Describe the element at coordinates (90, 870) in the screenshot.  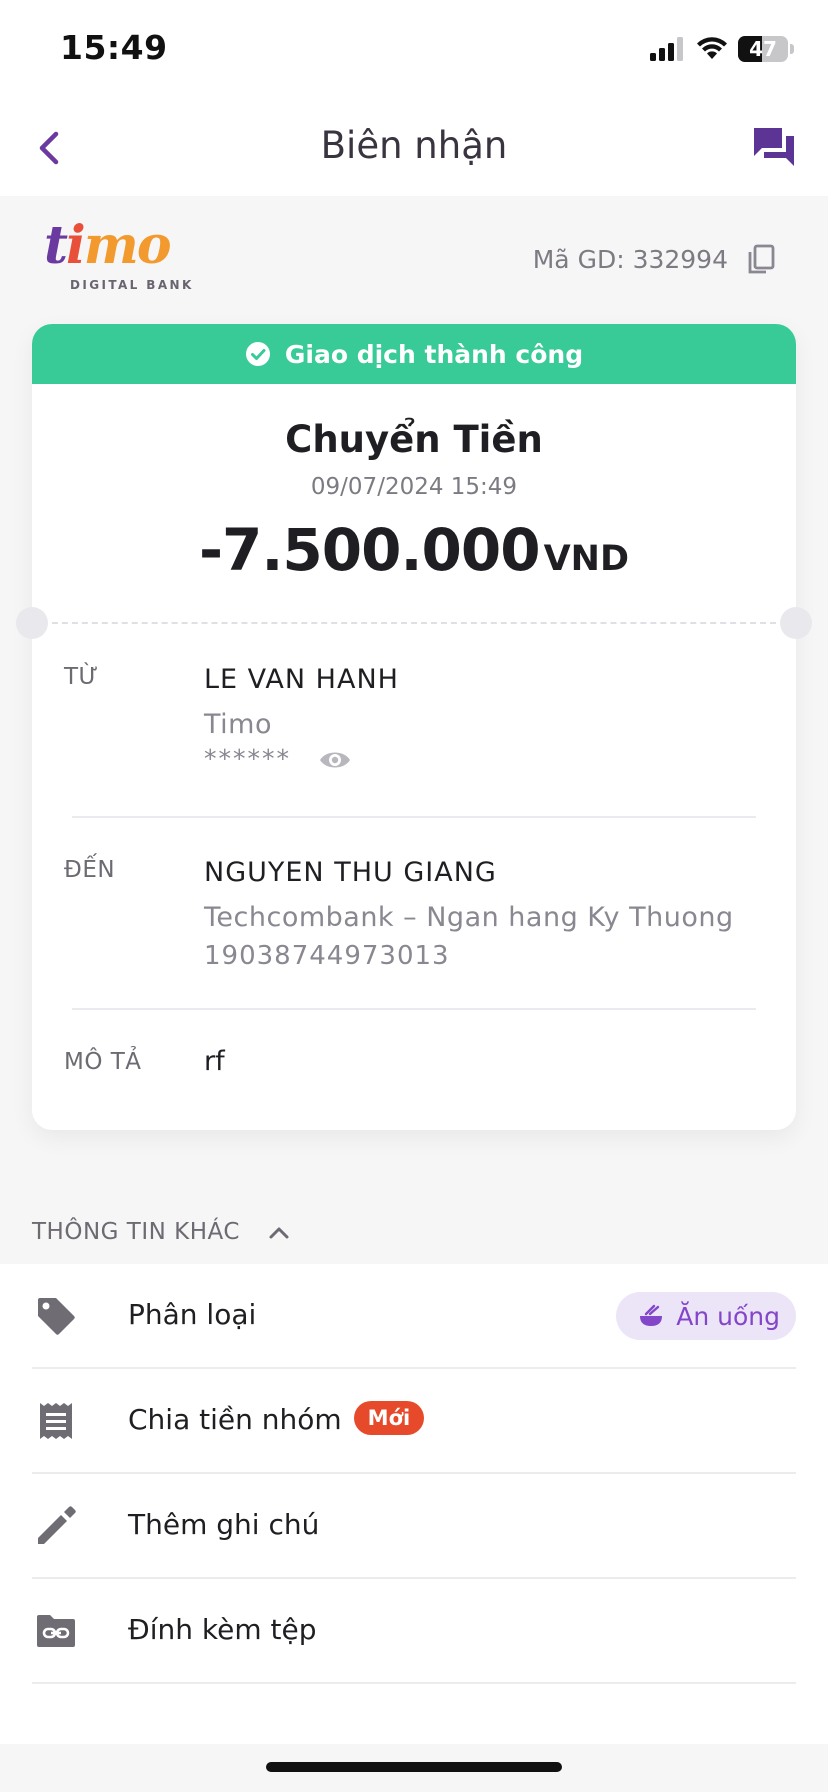
I see `to-label: ĐẾN` at that location.